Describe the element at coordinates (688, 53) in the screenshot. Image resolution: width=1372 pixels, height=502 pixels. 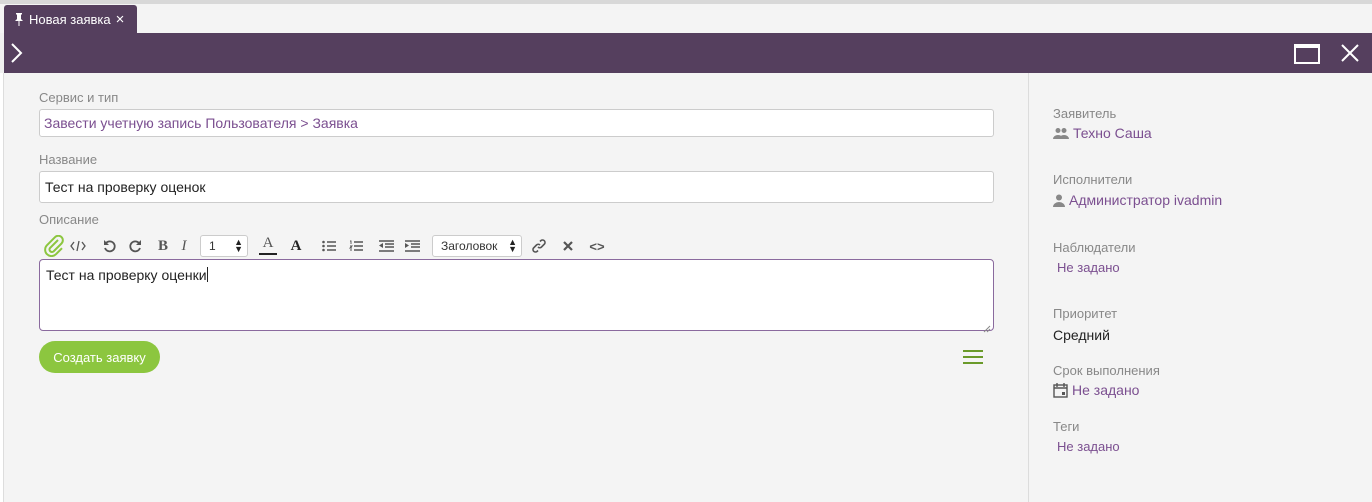
I see `window-titlebar` at that location.